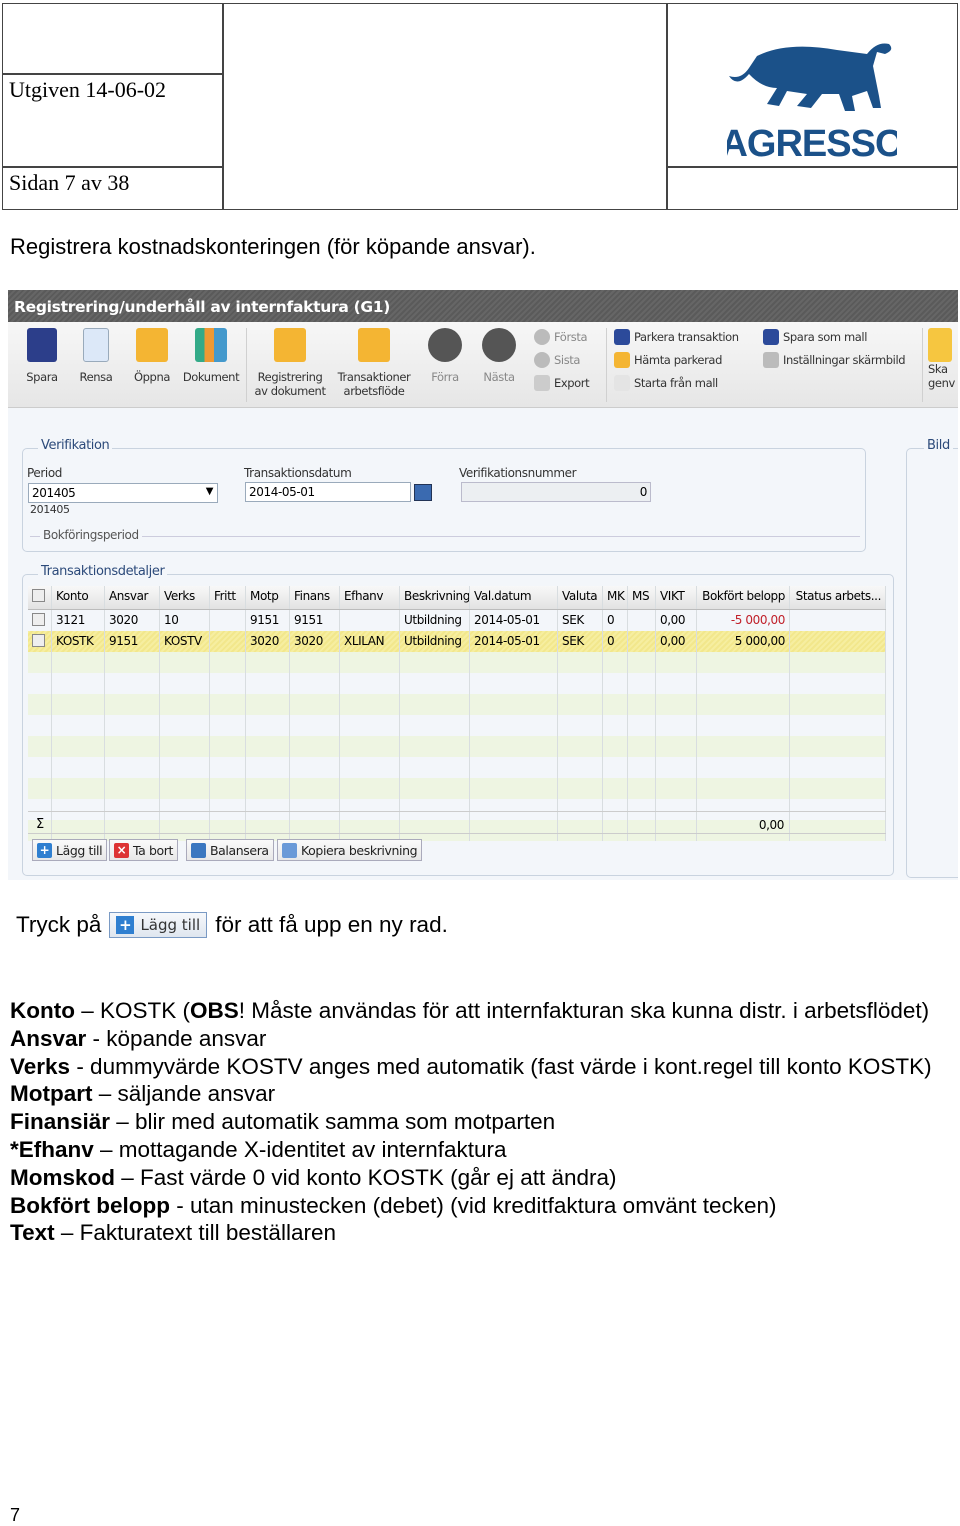  Describe the element at coordinates (499, 356) in the screenshot. I see `next-button: Nästa` at that location.